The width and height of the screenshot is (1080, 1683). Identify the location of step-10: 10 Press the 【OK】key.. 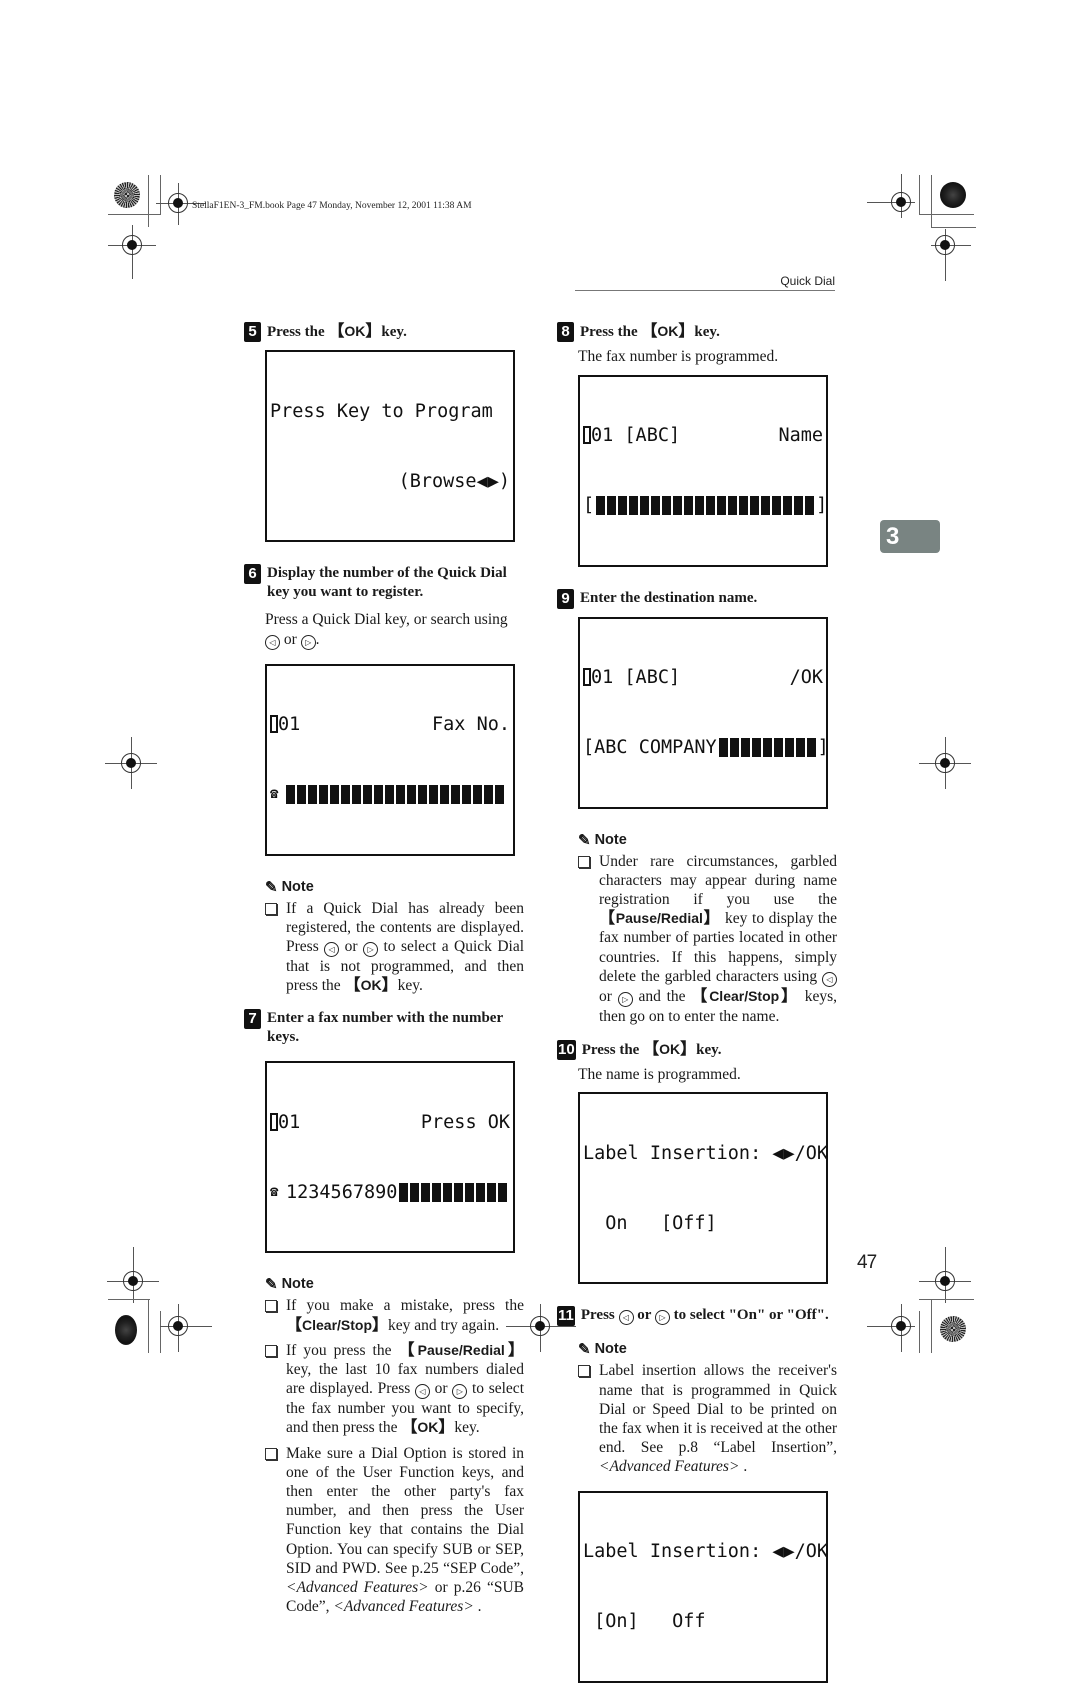
(639, 1049).